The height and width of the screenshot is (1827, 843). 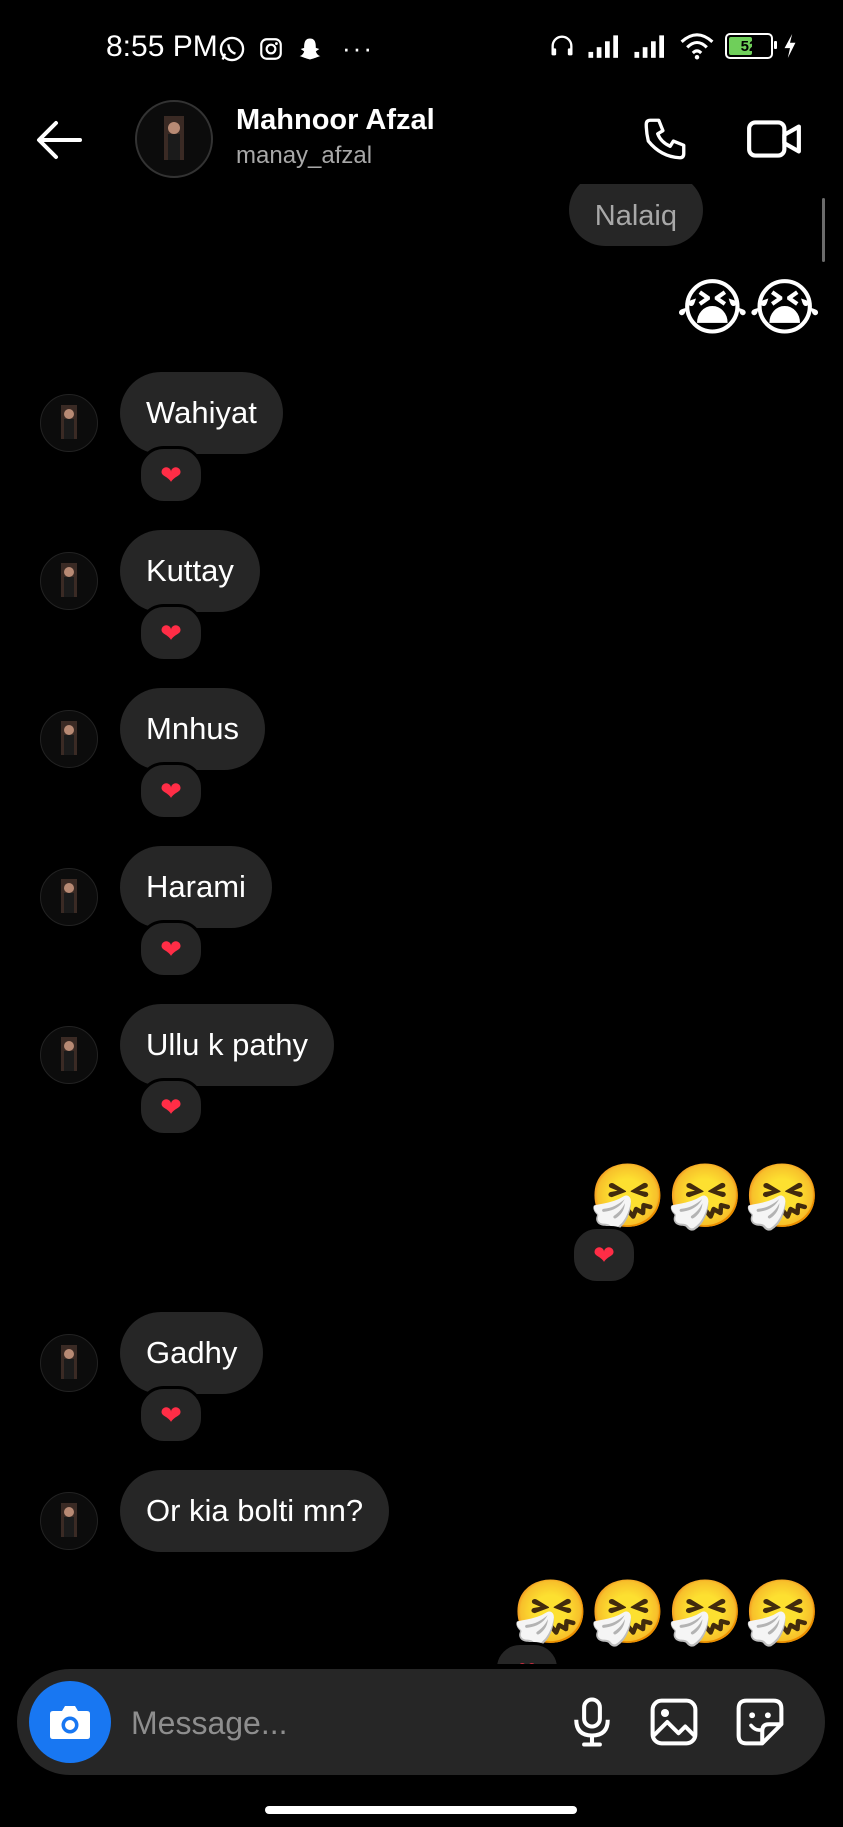 I want to click on snapchat-icon, so click(x=310, y=48).